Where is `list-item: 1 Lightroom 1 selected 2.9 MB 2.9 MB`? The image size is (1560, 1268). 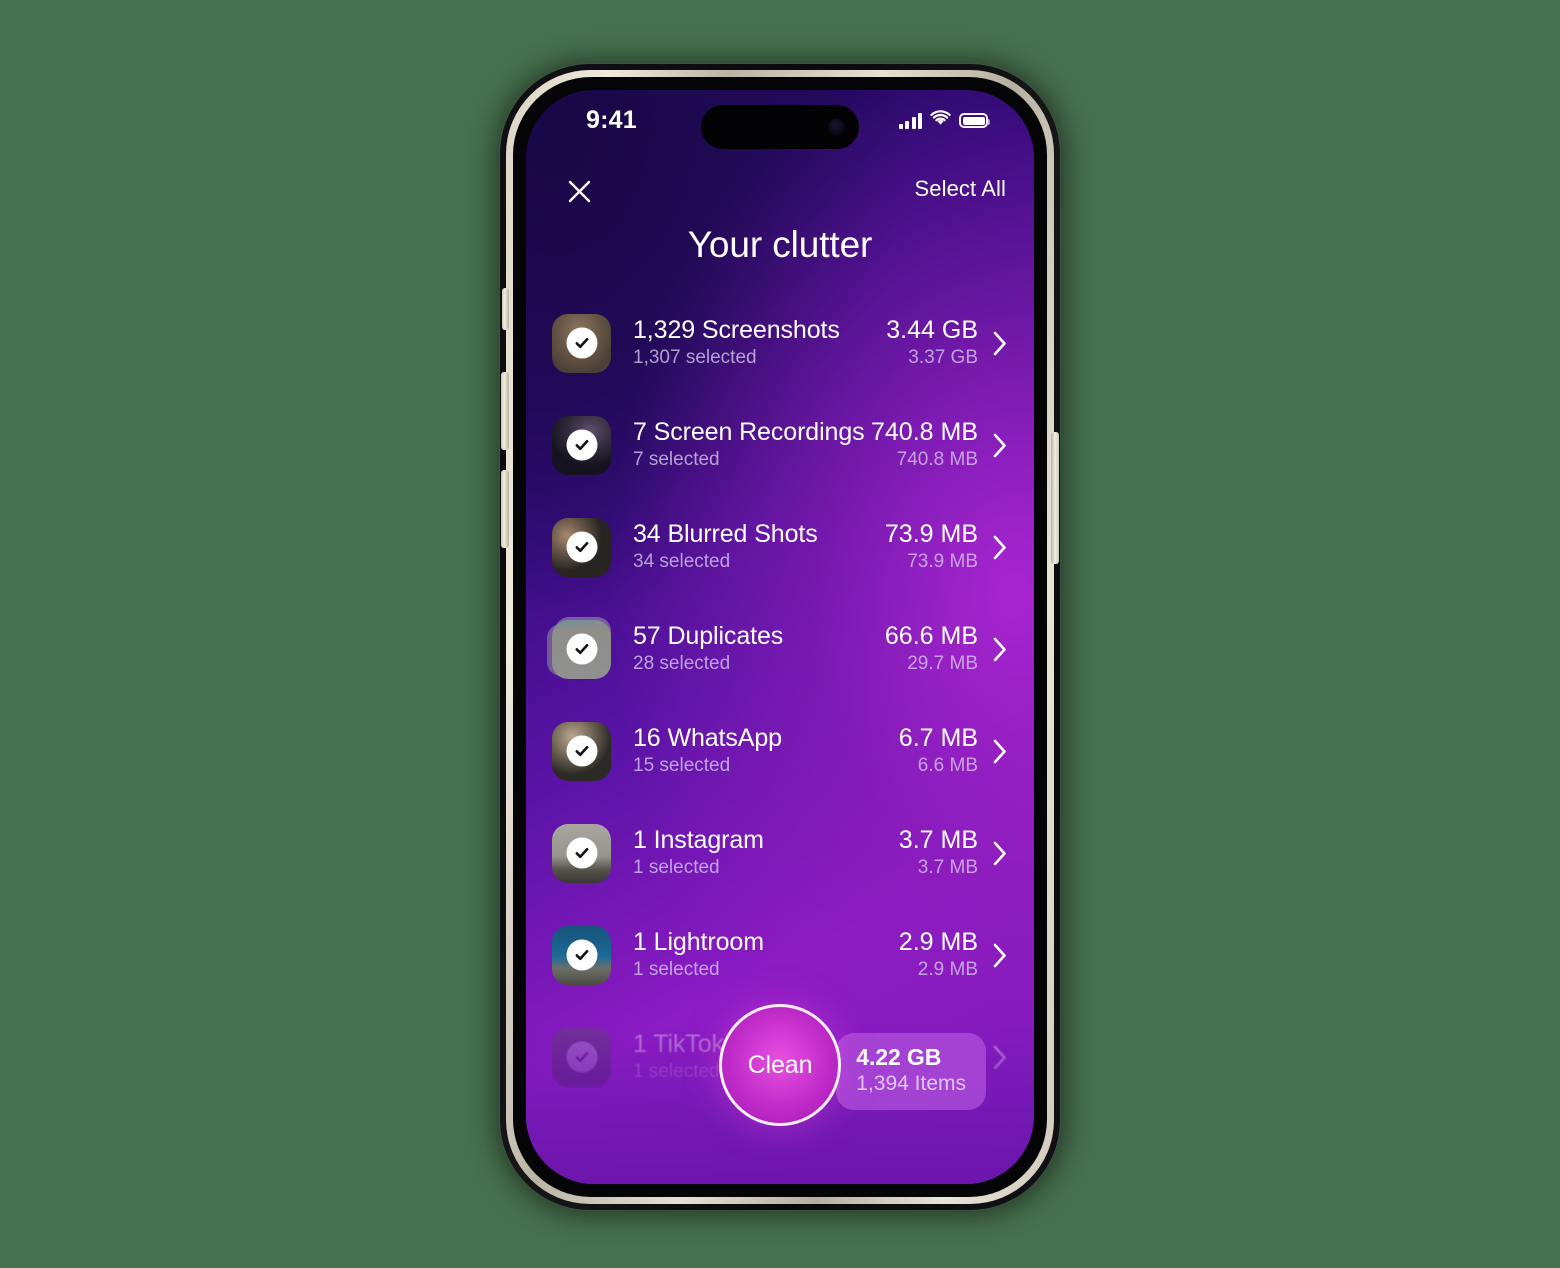
list-item: 1 Lightroom 1 selected 2.9 MB 2.9 MB is located at coordinates (780, 955).